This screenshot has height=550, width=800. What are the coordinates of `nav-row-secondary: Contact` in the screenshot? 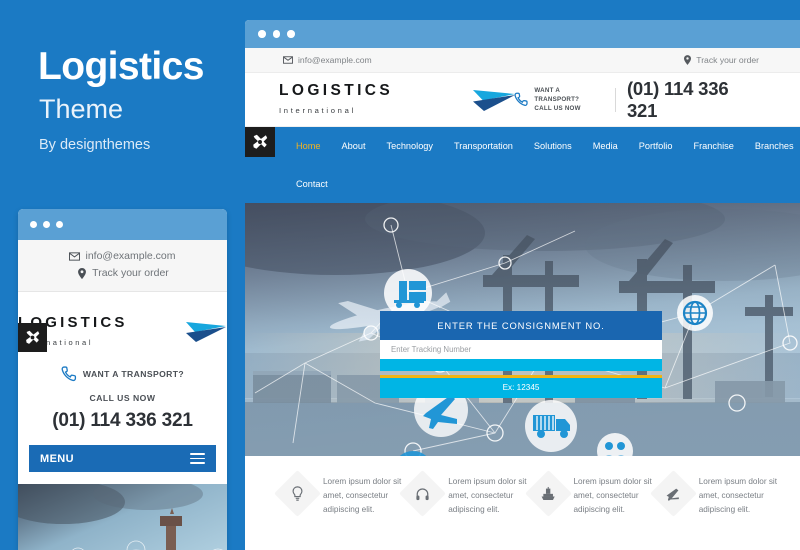 It's located at (548, 184).